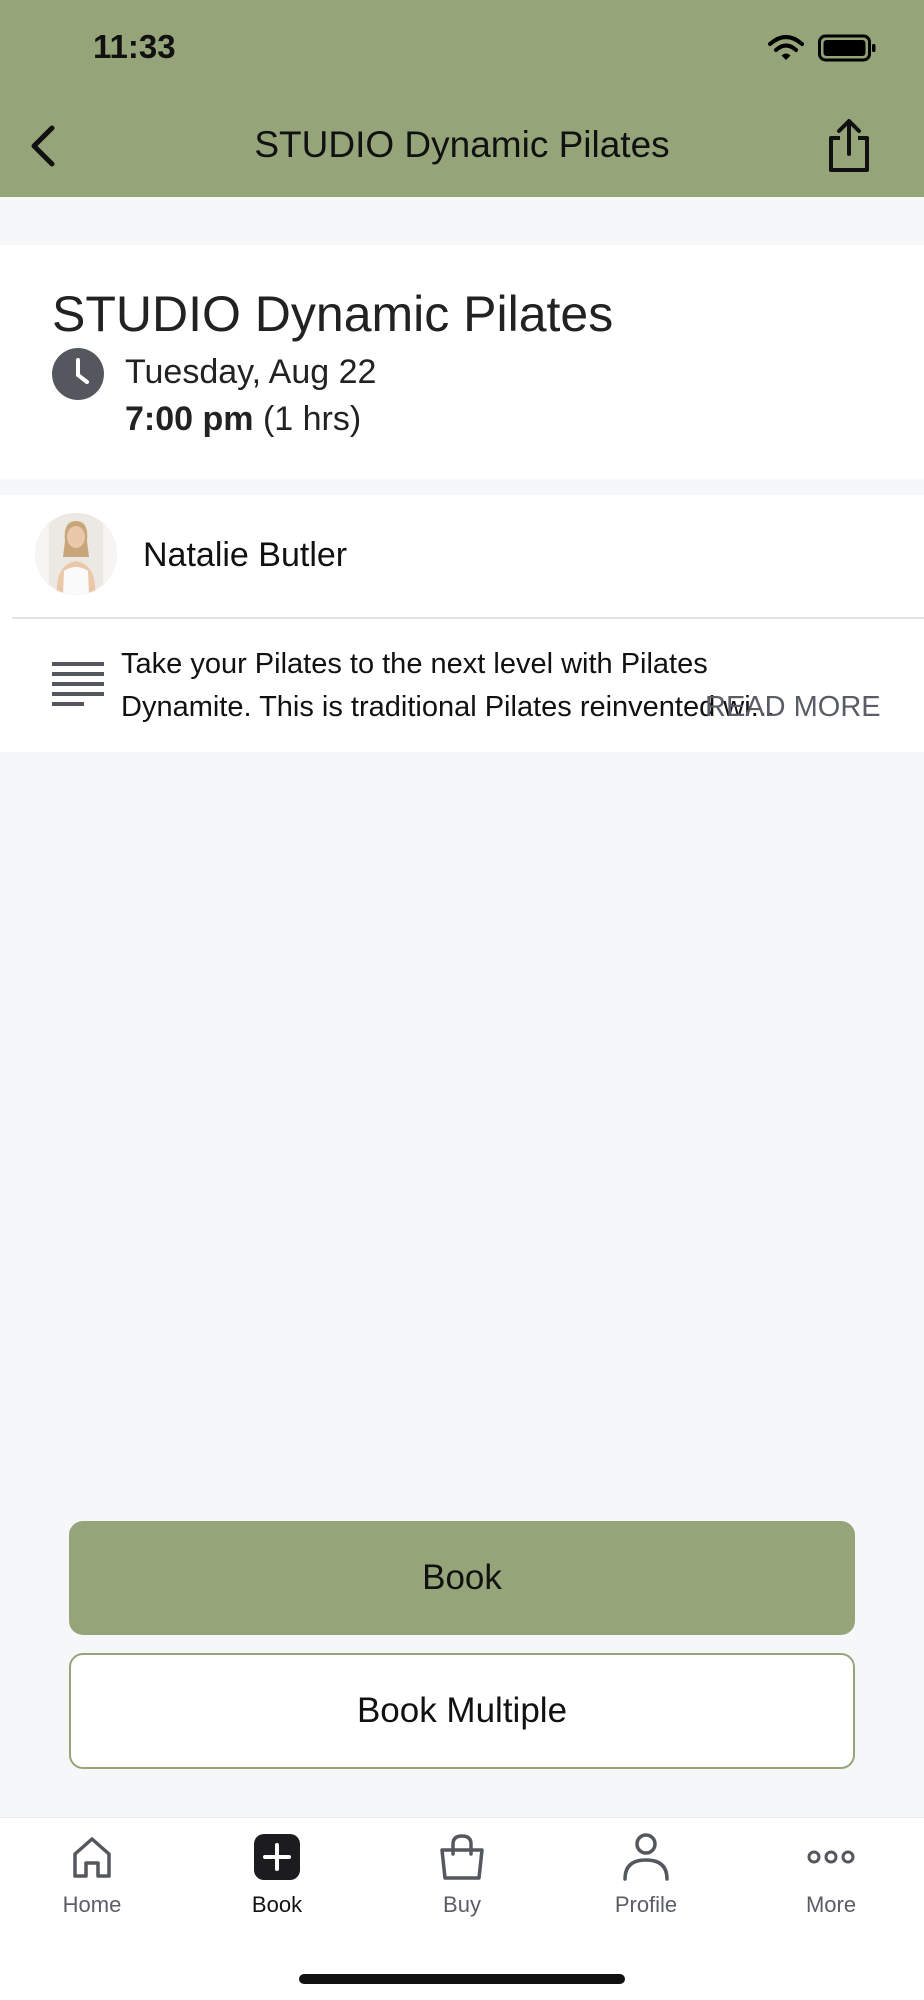  I want to click on divider, so click(468, 618).